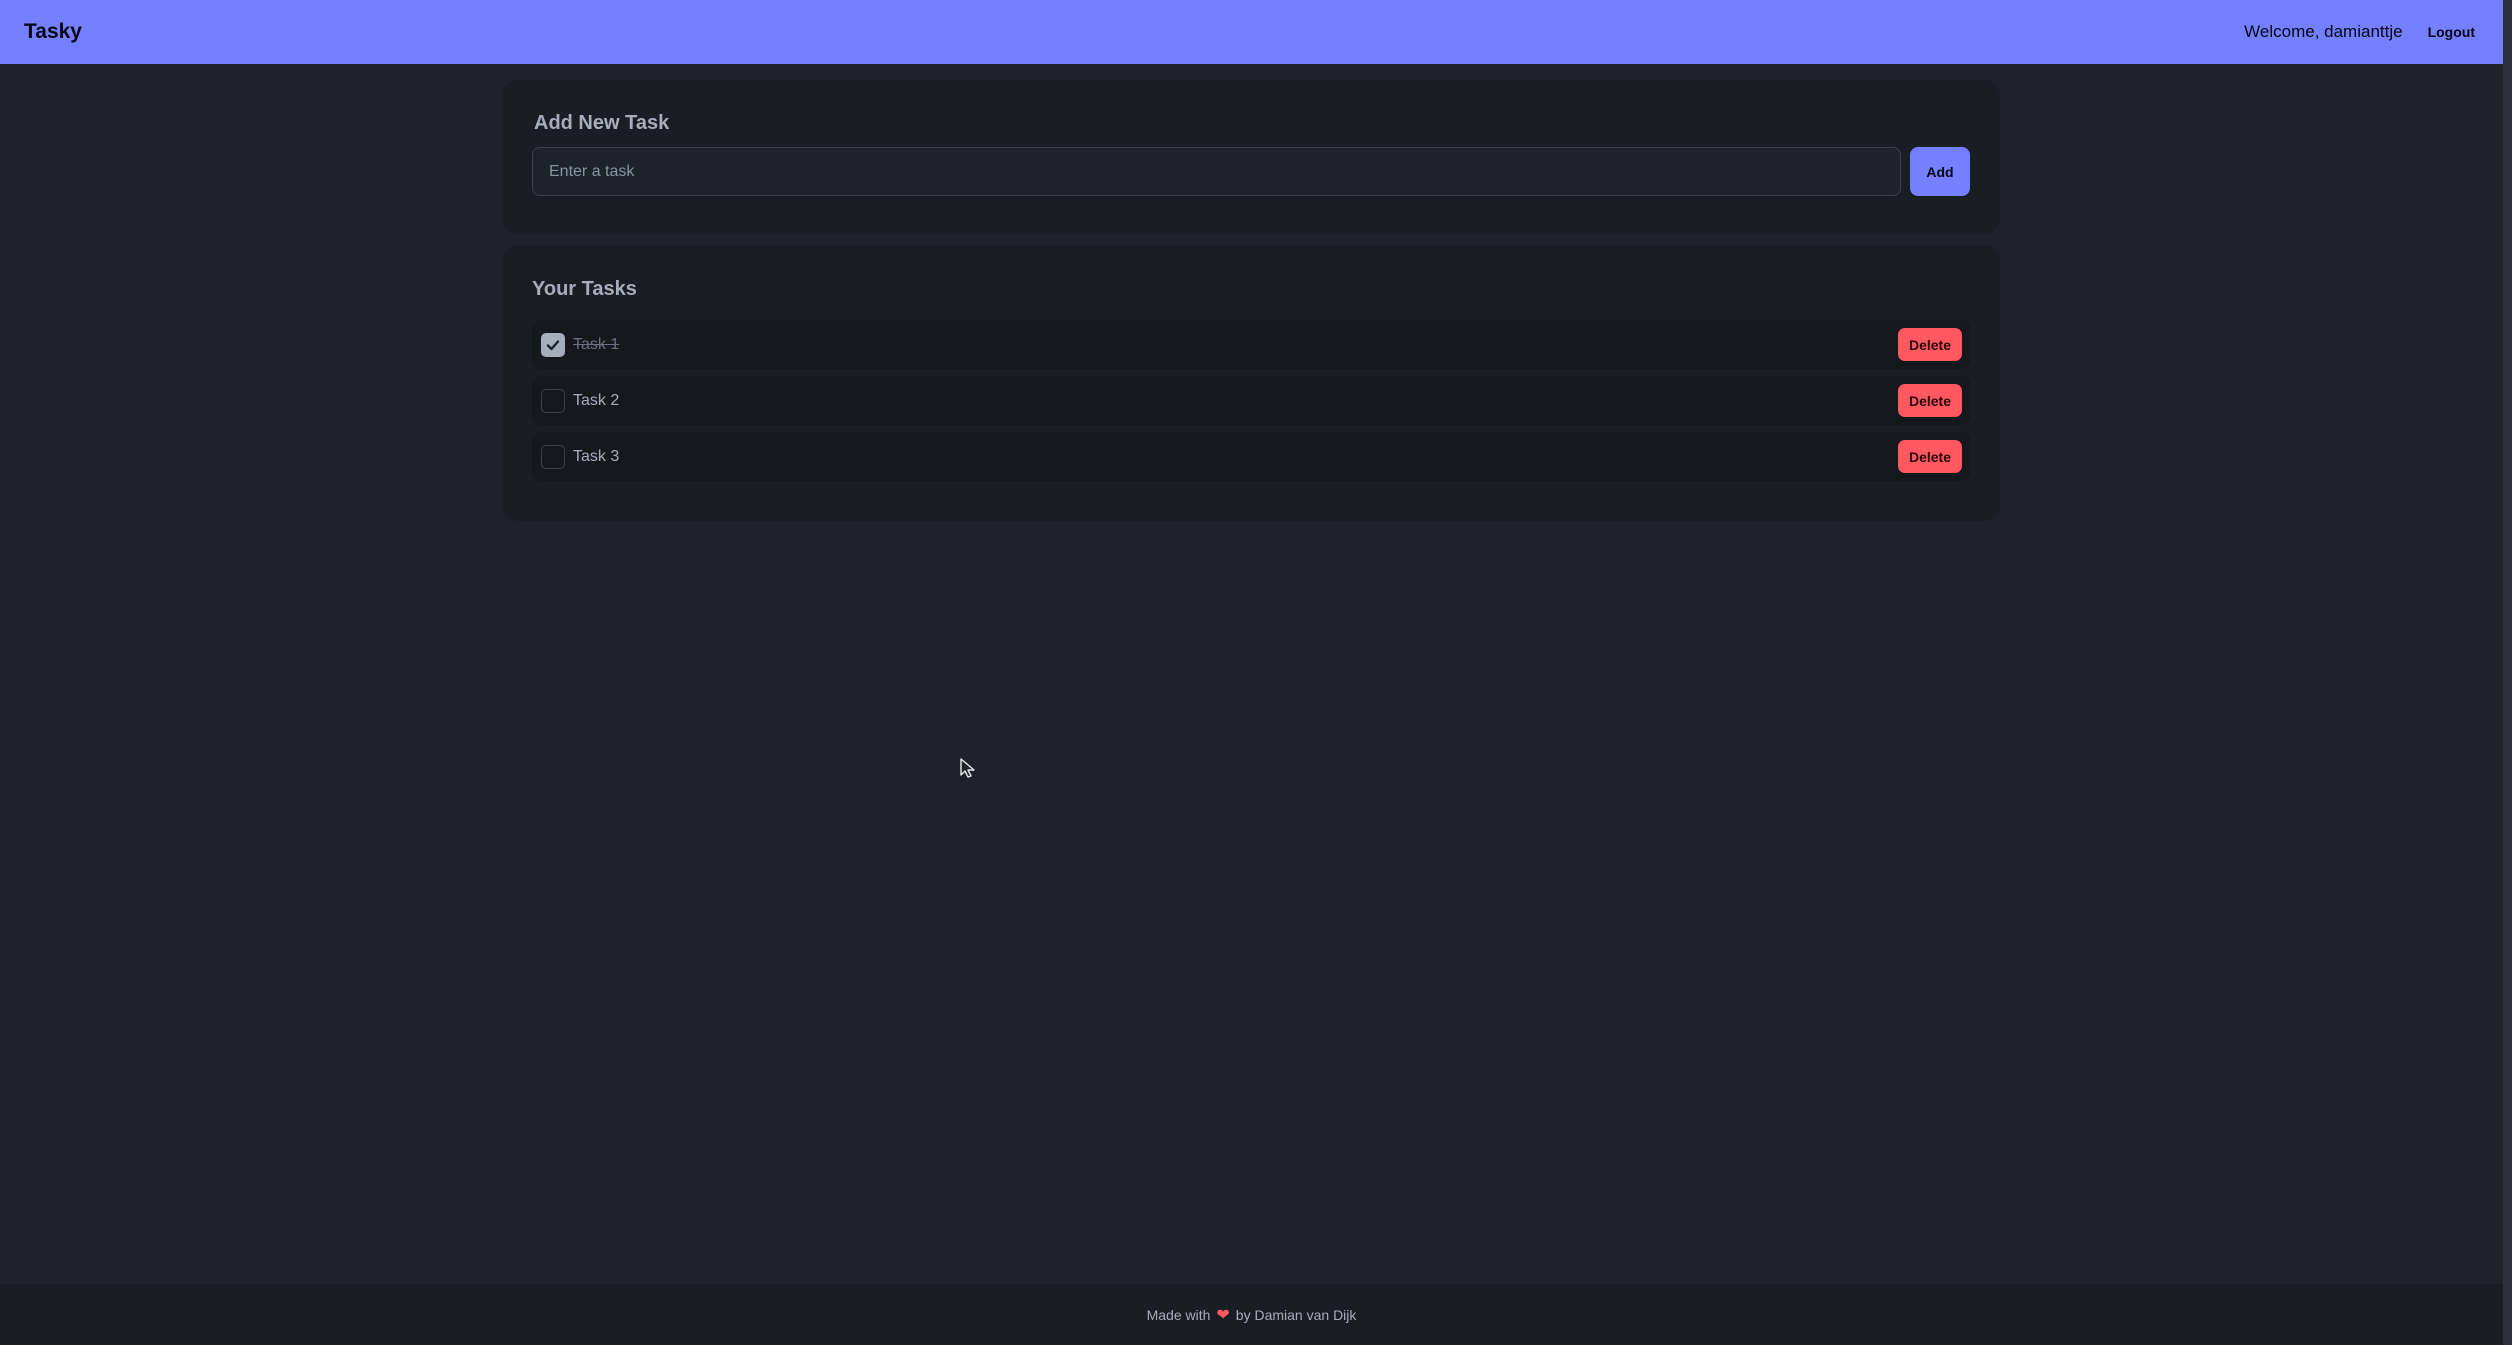 This screenshot has height=1345, width=2512. Describe the element at coordinates (1251, 456) in the screenshot. I see `task-row: Task 3 Delete` at that location.